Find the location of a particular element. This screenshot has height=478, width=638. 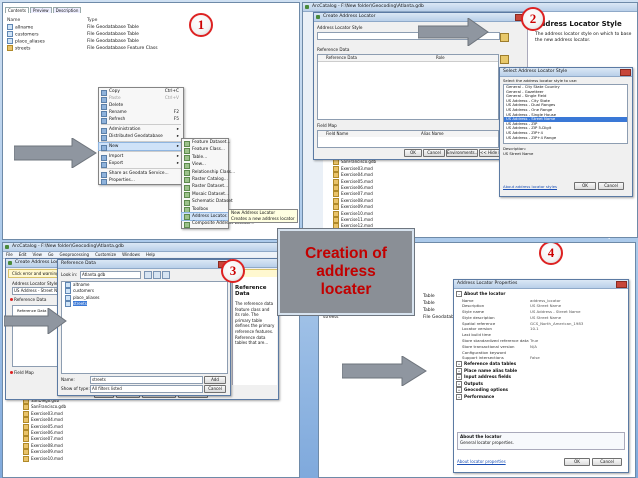

tree-item-label: Exercise08.mxd is located at coordinates (47, 445).